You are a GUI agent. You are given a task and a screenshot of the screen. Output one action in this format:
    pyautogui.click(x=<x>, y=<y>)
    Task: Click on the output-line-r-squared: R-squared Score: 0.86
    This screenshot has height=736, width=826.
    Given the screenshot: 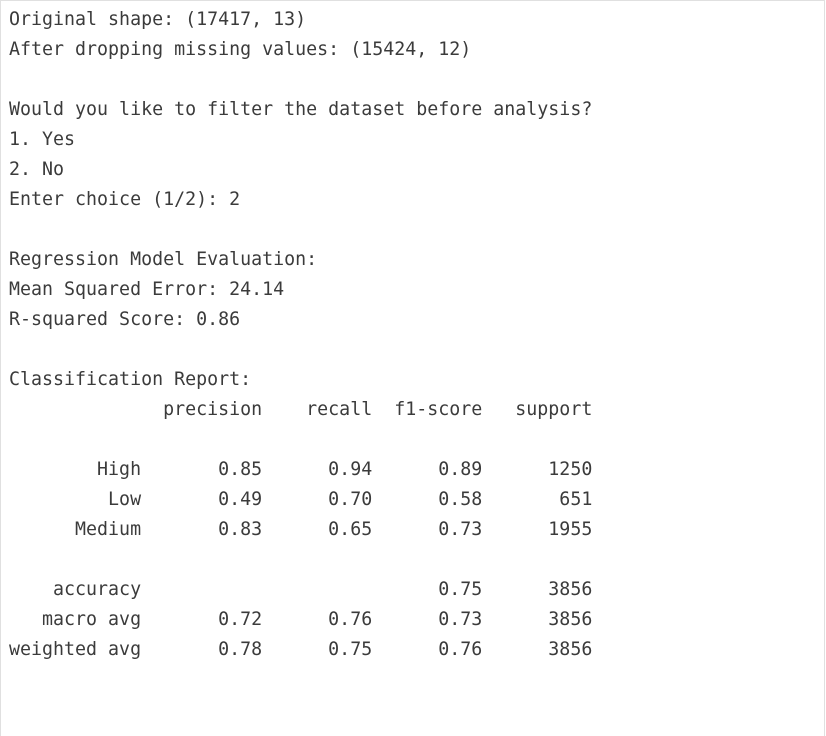 What is the action you would take?
    pyautogui.click(x=125, y=319)
    